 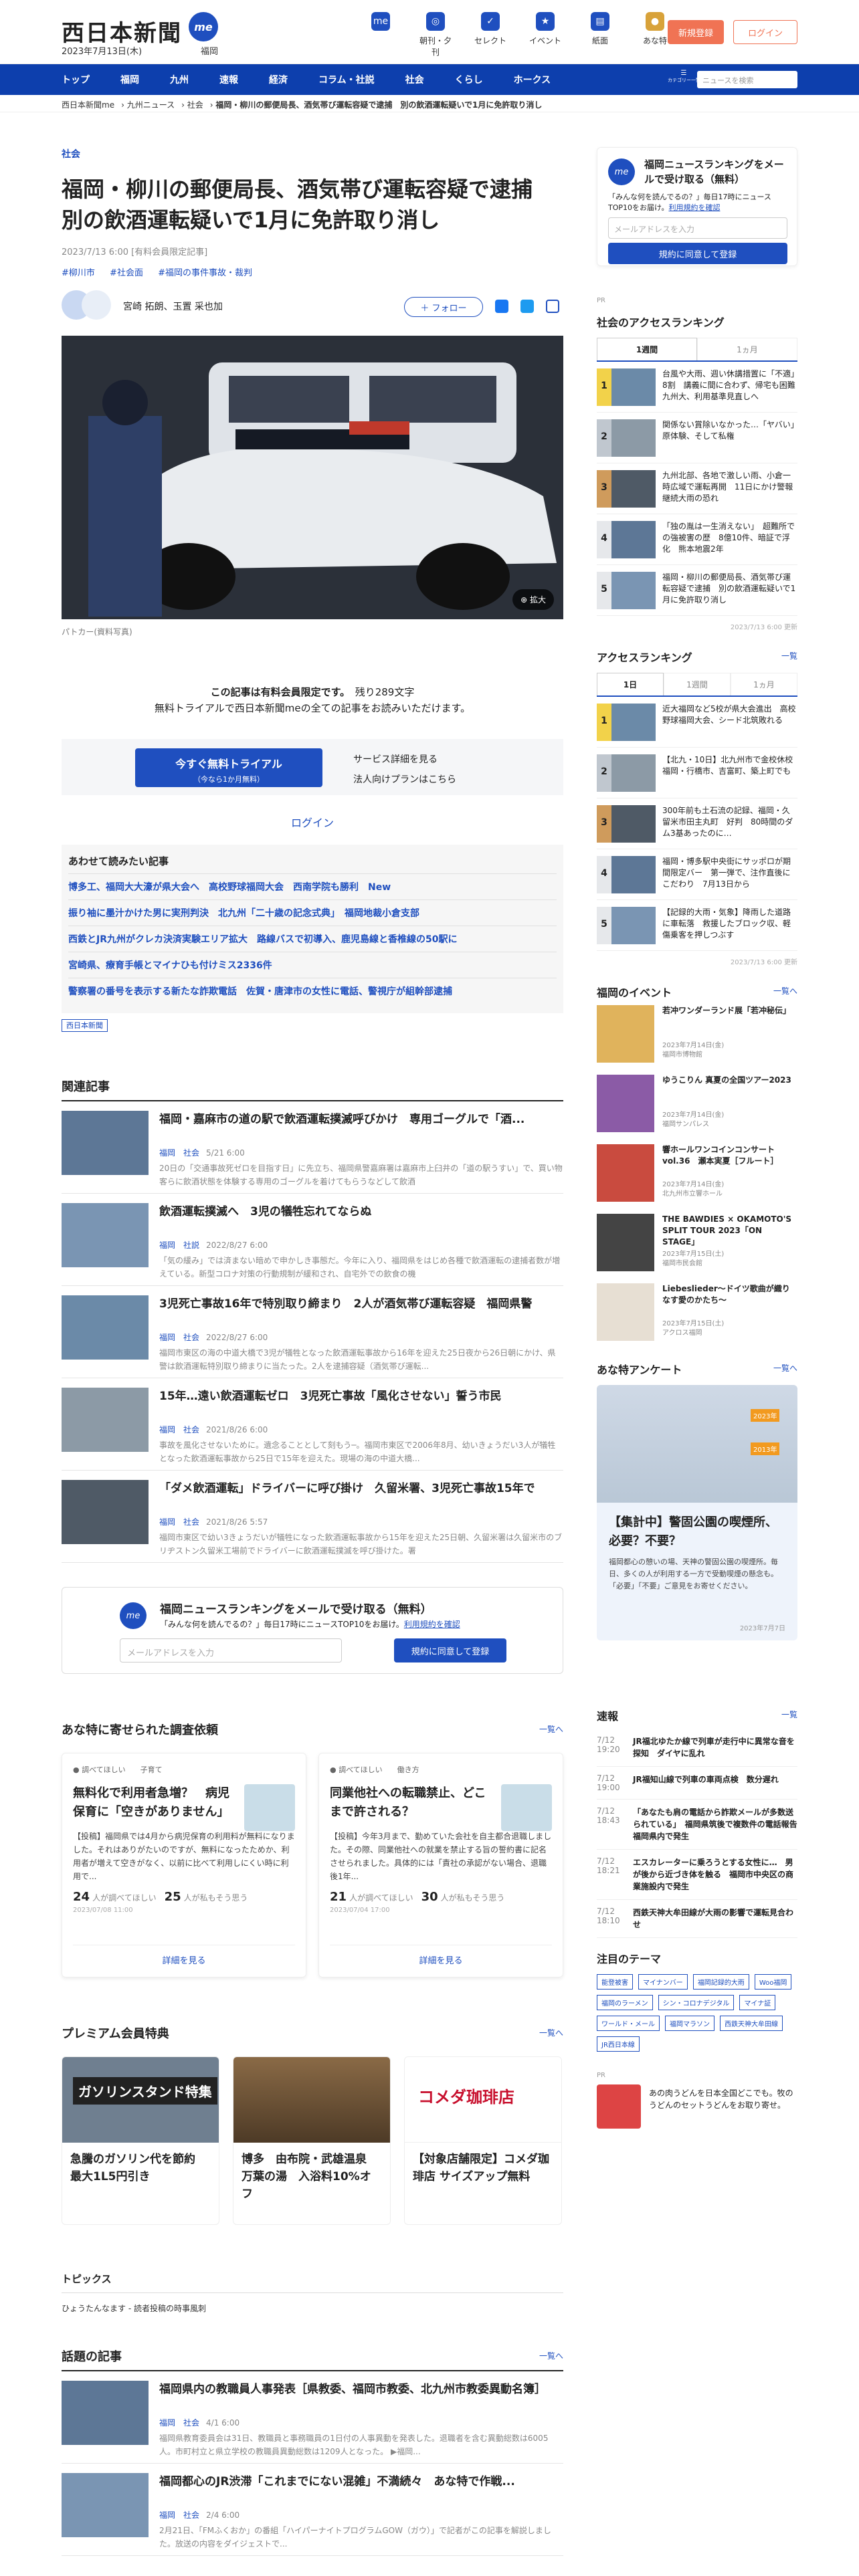 What do you see at coordinates (312, 1025) in the screenshot?
I see `source-tag: 西日本新聞` at bounding box center [312, 1025].